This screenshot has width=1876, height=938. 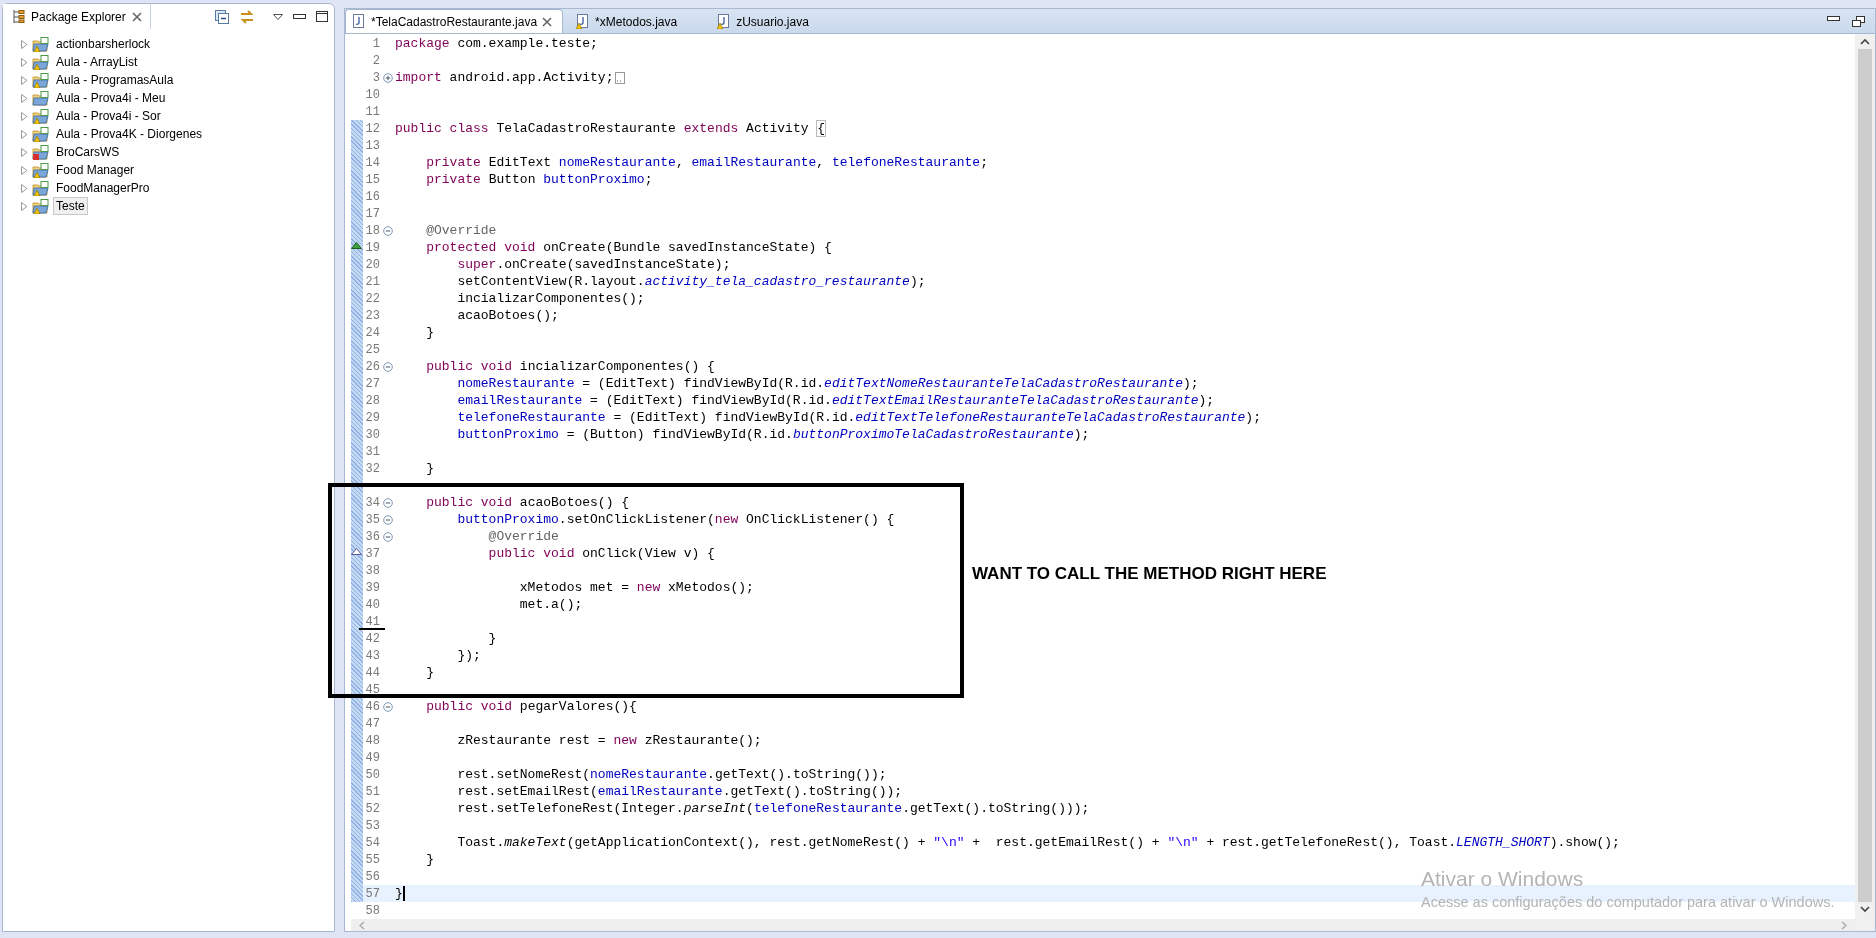 What do you see at coordinates (322, 16) in the screenshot?
I see `maximize-icon` at bounding box center [322, 16].